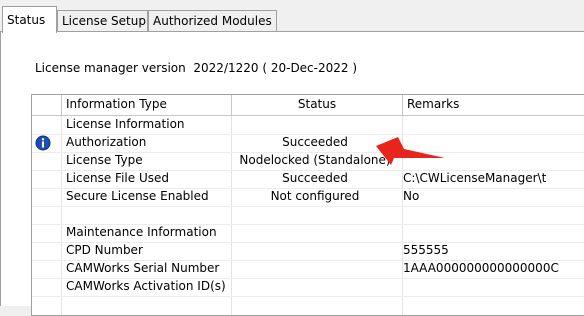  I want to click on cell-remarks: 555555, so click(426, 250).